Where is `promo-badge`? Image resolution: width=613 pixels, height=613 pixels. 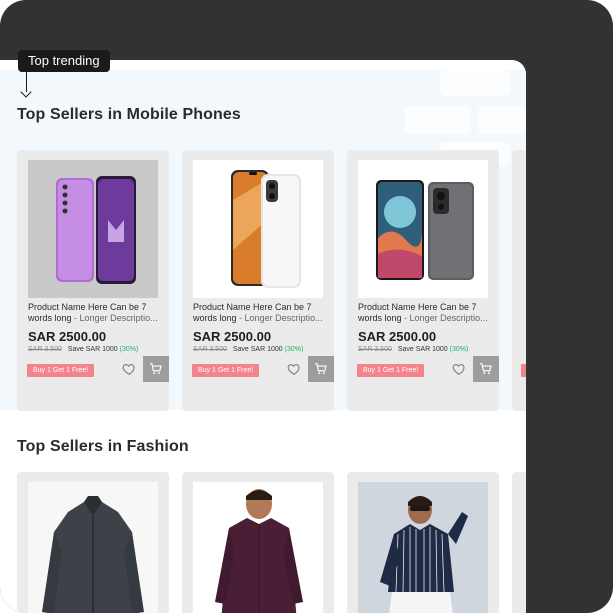
promo-badge is located at coordinates (523, 370).